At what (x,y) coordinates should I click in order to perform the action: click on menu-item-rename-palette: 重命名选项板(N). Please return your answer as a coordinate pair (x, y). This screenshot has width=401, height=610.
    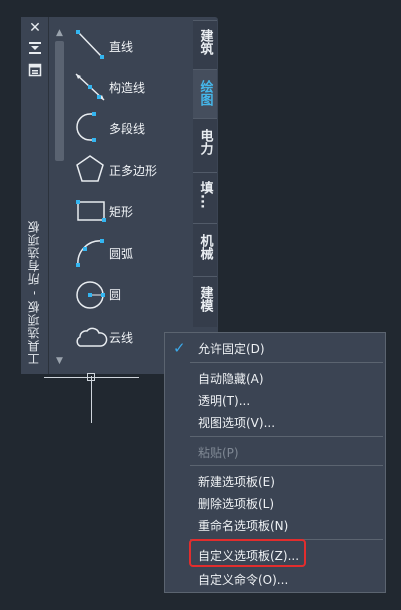
    Looking at the image, I should click on (275, 524).